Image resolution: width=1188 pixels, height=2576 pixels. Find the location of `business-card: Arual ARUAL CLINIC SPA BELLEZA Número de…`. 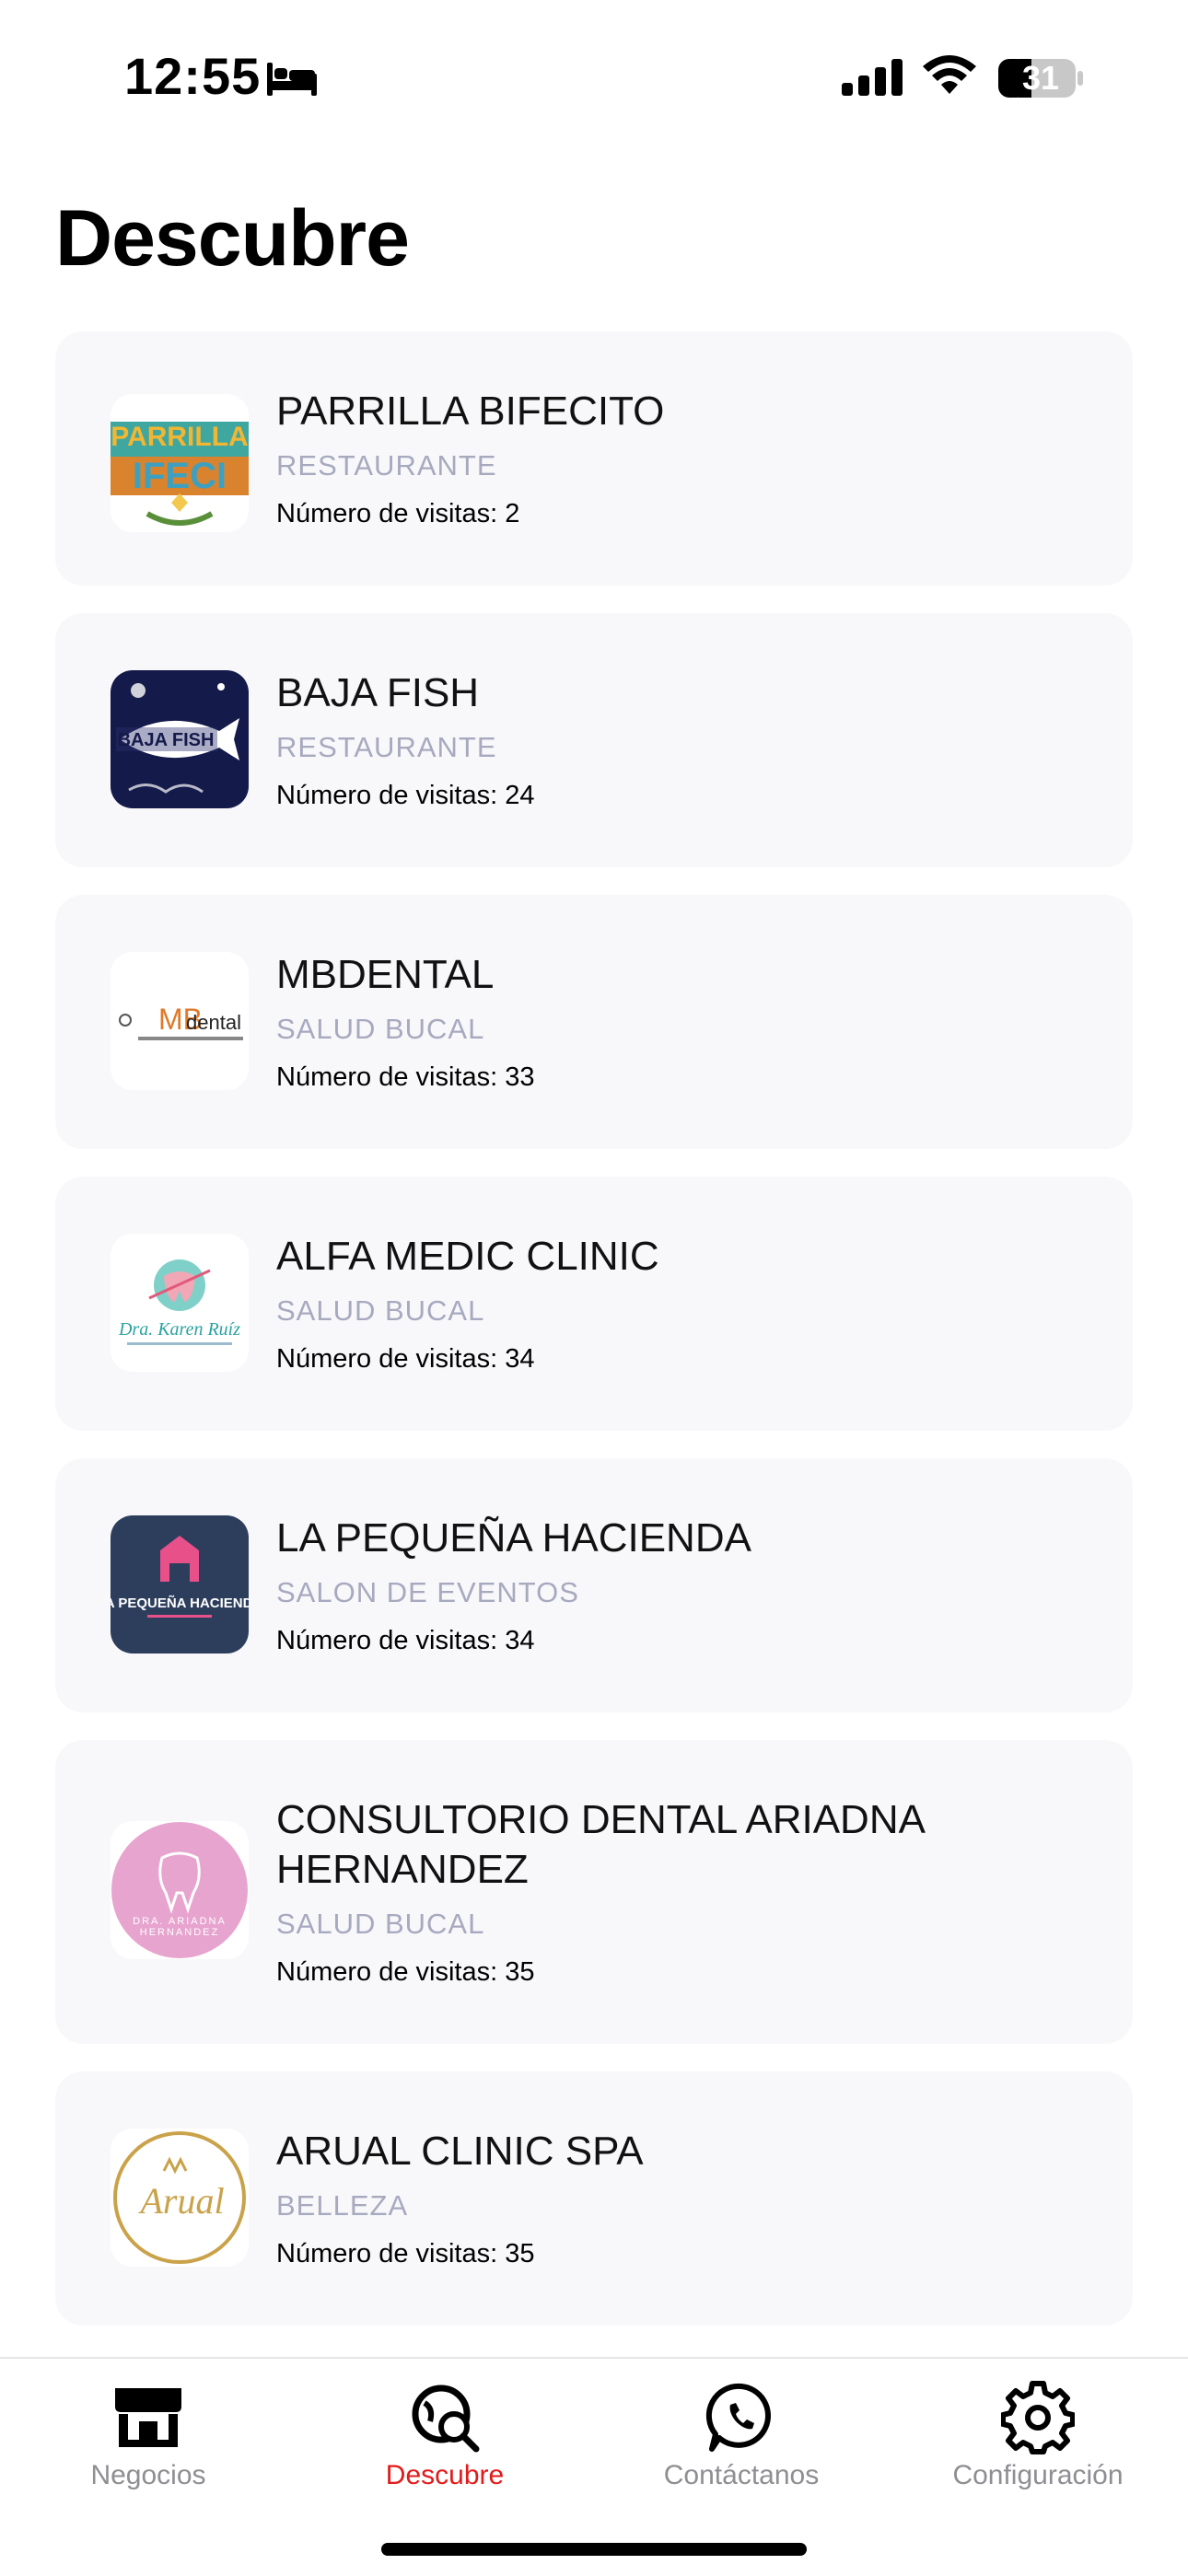

business-card: Arual ARUAL CLINIC SPA BELLEZA Número de… is located at coordinates (594, 2198).